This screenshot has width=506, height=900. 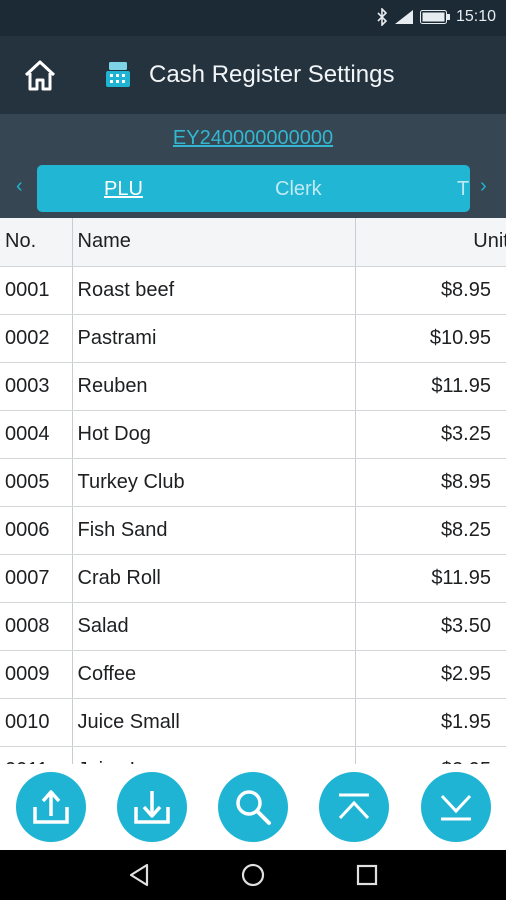 I want to click on scroll-bottom-icon, so click(x=456, y=807).